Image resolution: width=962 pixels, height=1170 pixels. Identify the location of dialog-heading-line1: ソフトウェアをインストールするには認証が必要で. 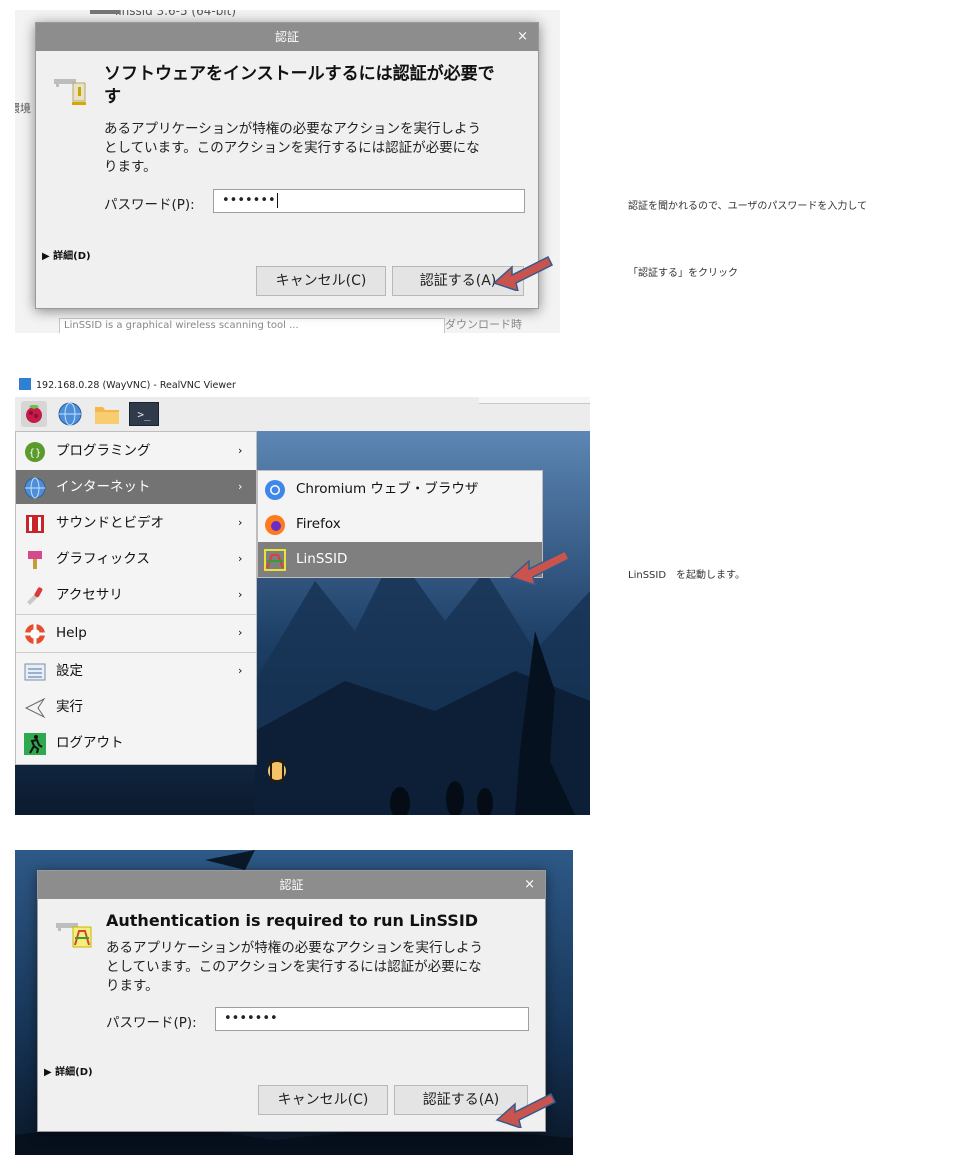
(299, 74).